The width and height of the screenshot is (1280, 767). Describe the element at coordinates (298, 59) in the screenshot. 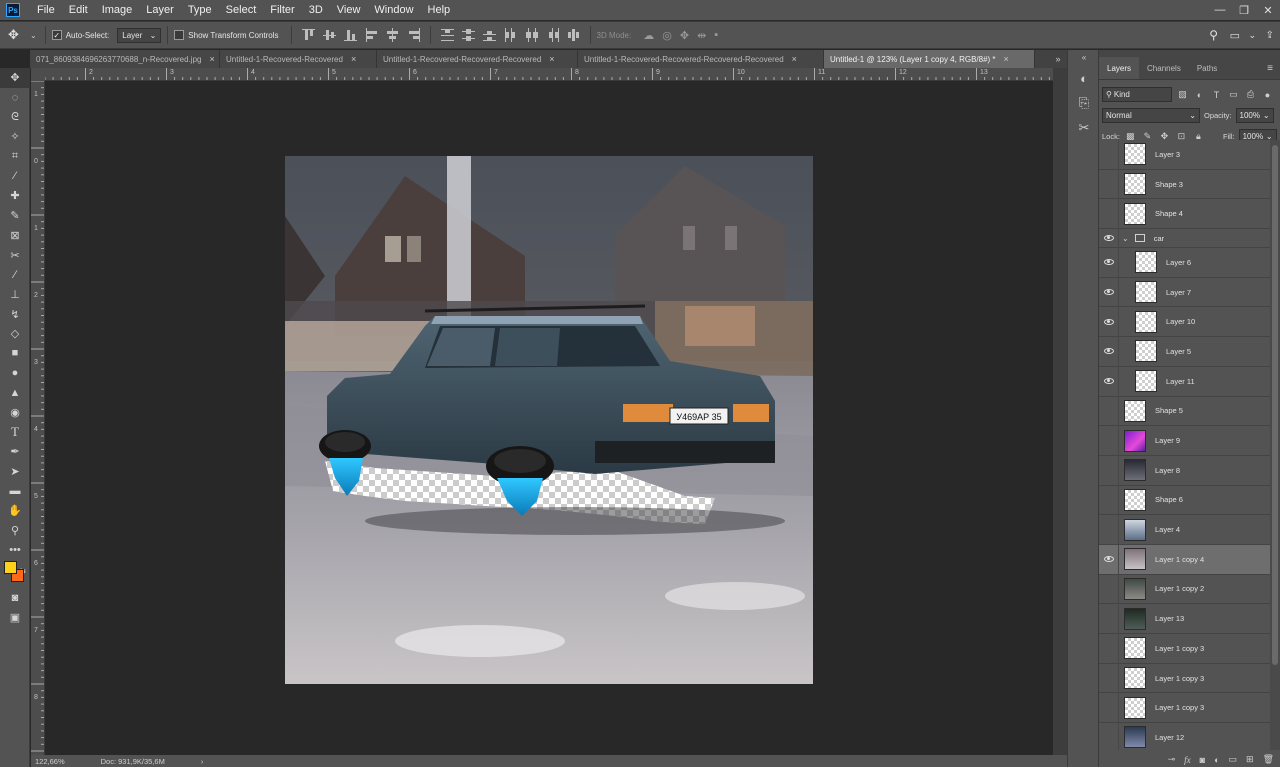

I see `tab-document-2: Untitled-1-Recovered-Recovered ×` at that location.